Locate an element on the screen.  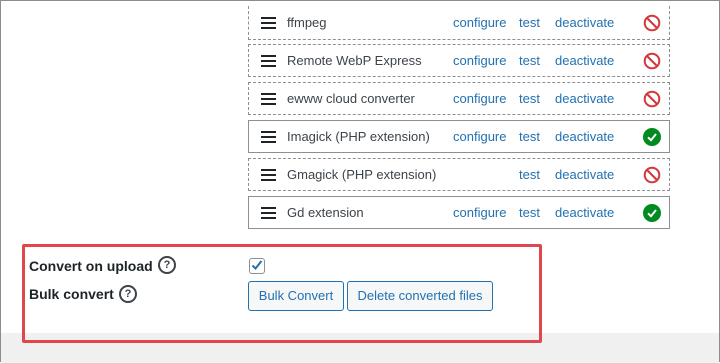
converter-row-gmagick: Gmagick (PHP extension) test deactivate is located at coordinates (459, 174).